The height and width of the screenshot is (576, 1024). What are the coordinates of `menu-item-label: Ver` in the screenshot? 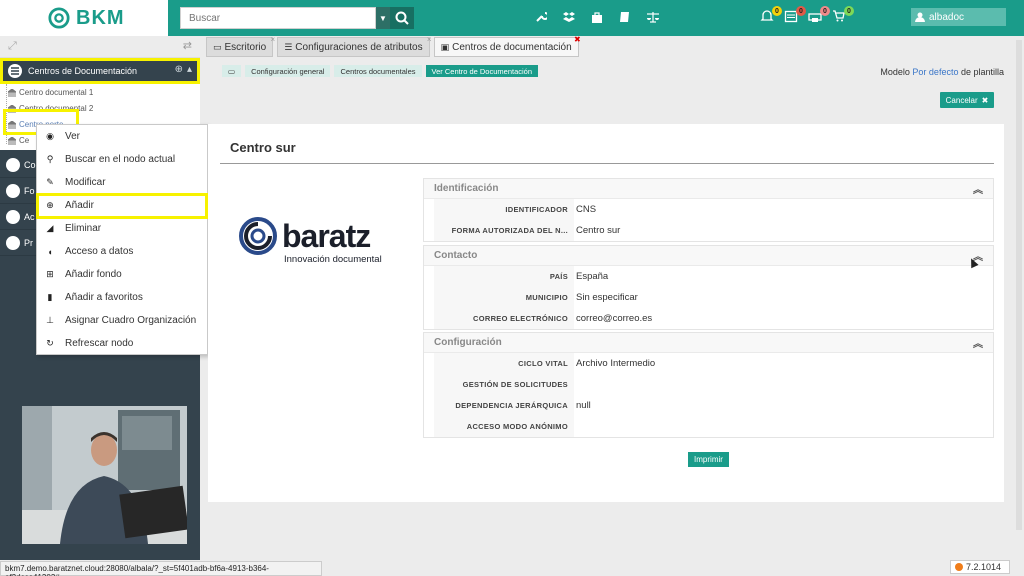 It's located at (73, 136).